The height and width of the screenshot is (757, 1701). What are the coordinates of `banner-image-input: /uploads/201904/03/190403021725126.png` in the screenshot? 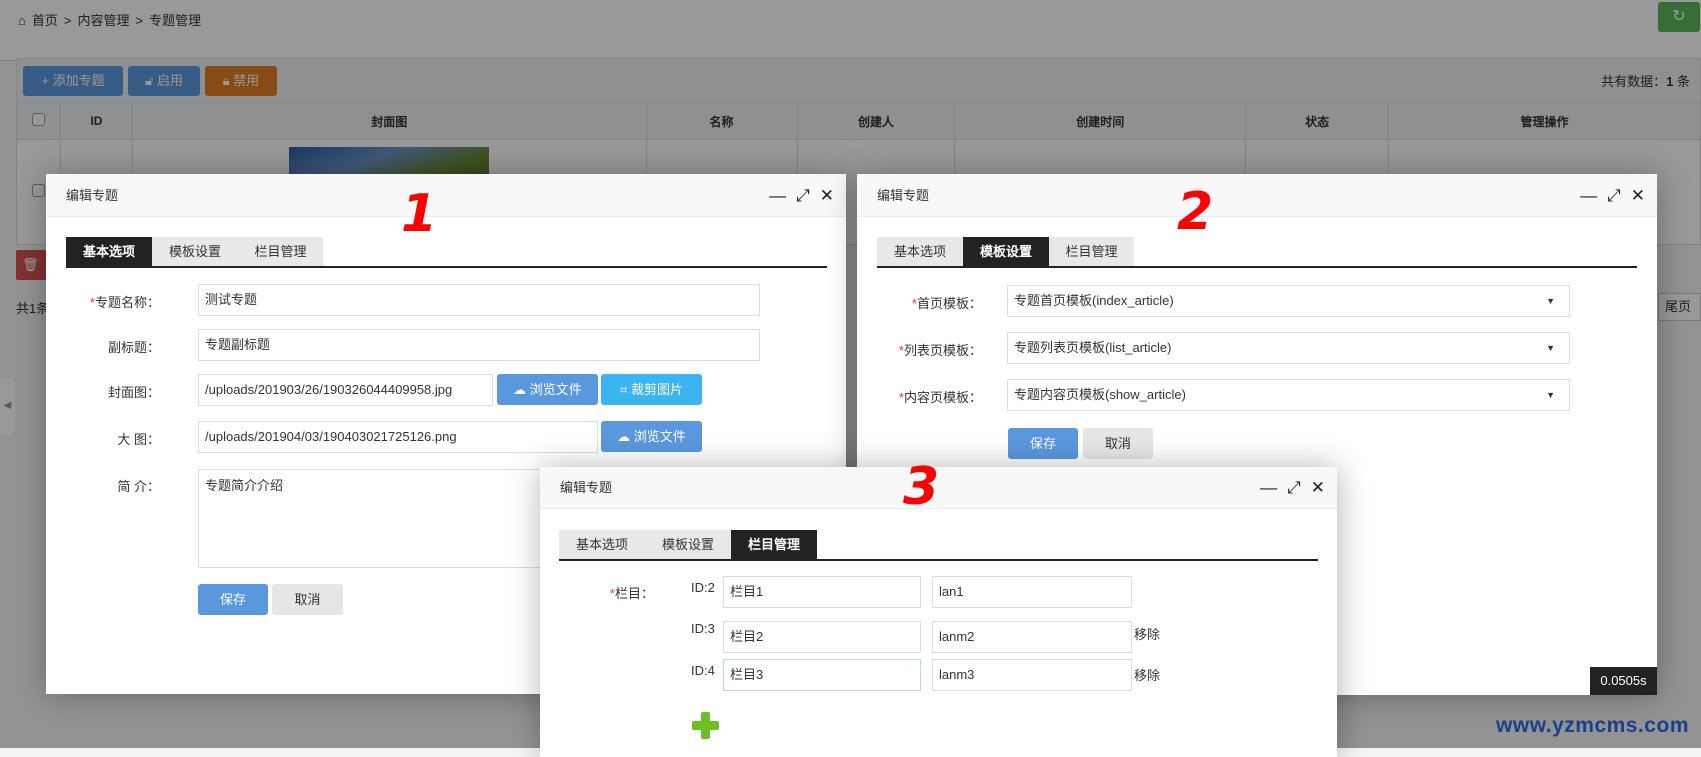 It's located at (398, 437).